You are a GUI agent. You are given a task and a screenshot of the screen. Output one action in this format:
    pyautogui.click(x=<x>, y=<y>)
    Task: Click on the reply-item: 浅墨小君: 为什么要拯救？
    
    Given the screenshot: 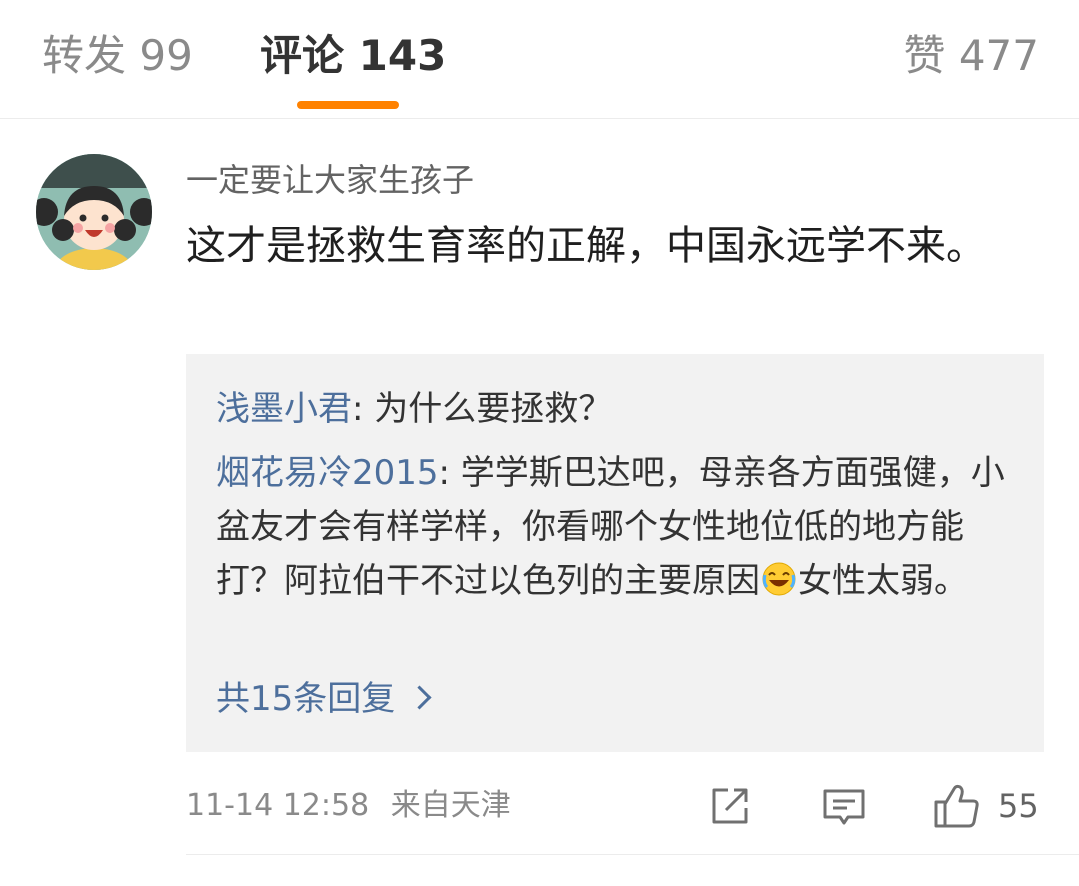 What is the action you would take?
    pyautogui.click(x=611, y=409)
    